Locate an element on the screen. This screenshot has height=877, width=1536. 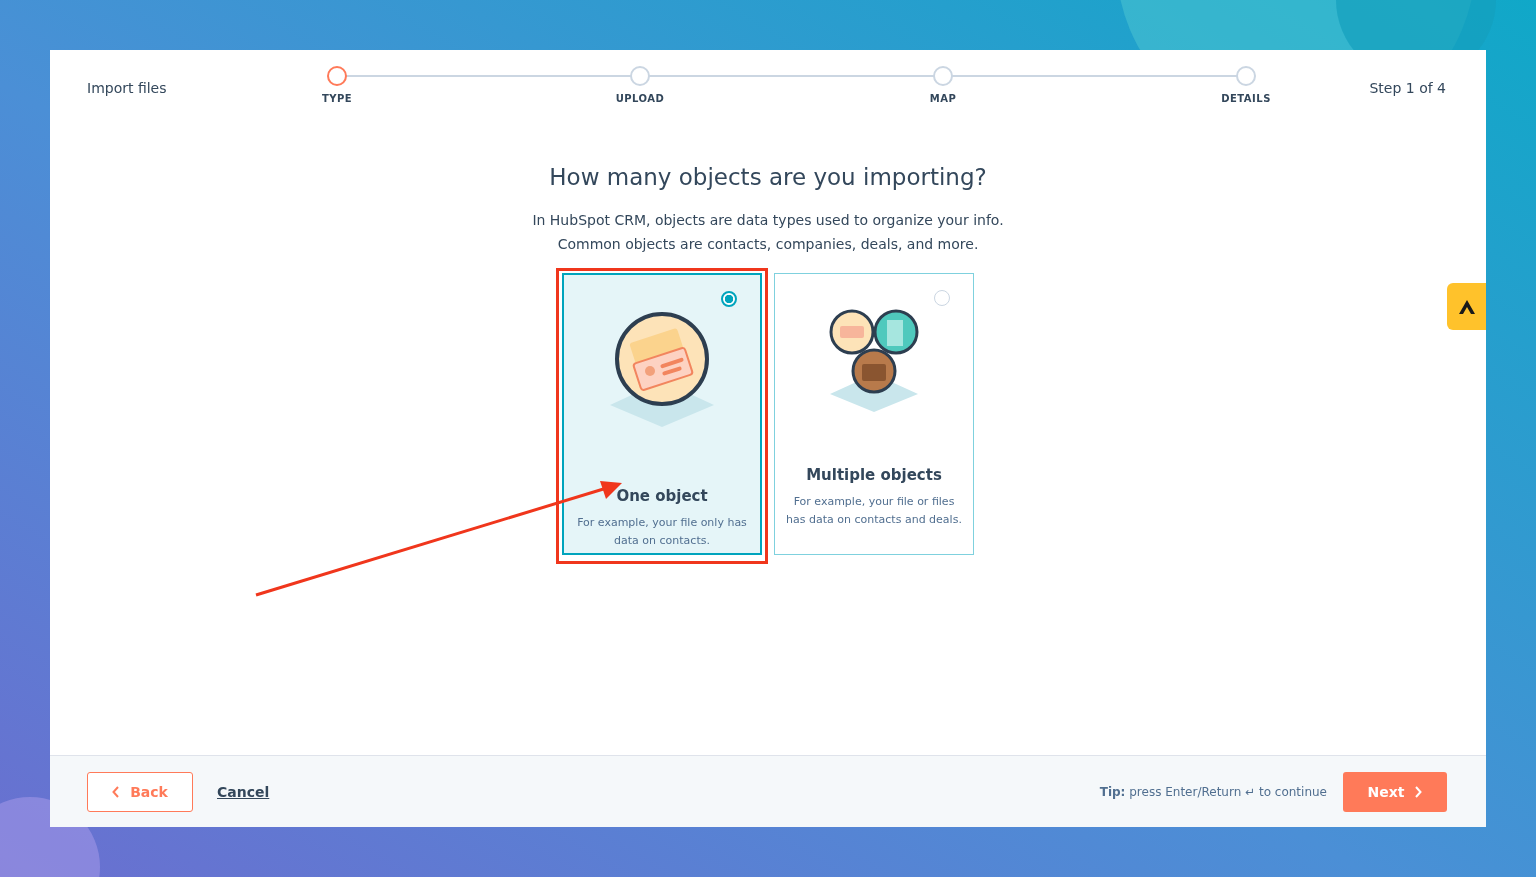
dialog-title: Import files is located at coordinates (127, 87).